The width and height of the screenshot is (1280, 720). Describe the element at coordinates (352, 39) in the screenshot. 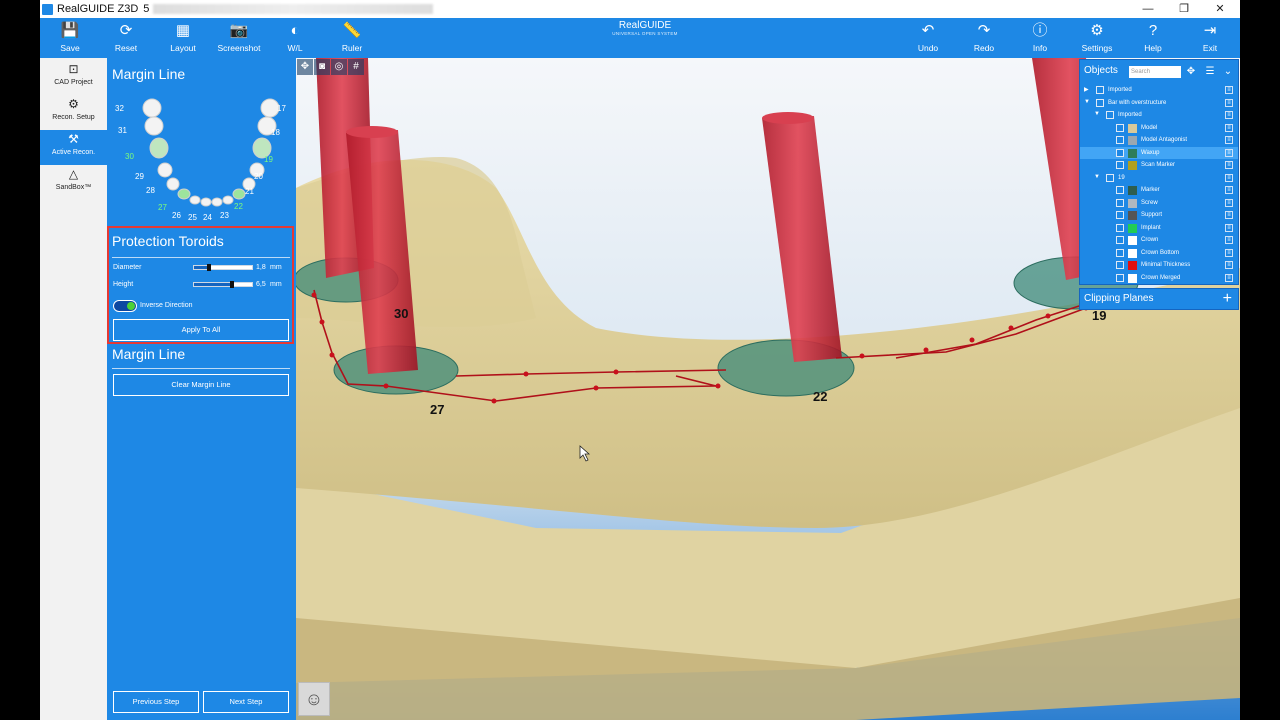

I see `ruler-button: 📏 Ruler` at that location.